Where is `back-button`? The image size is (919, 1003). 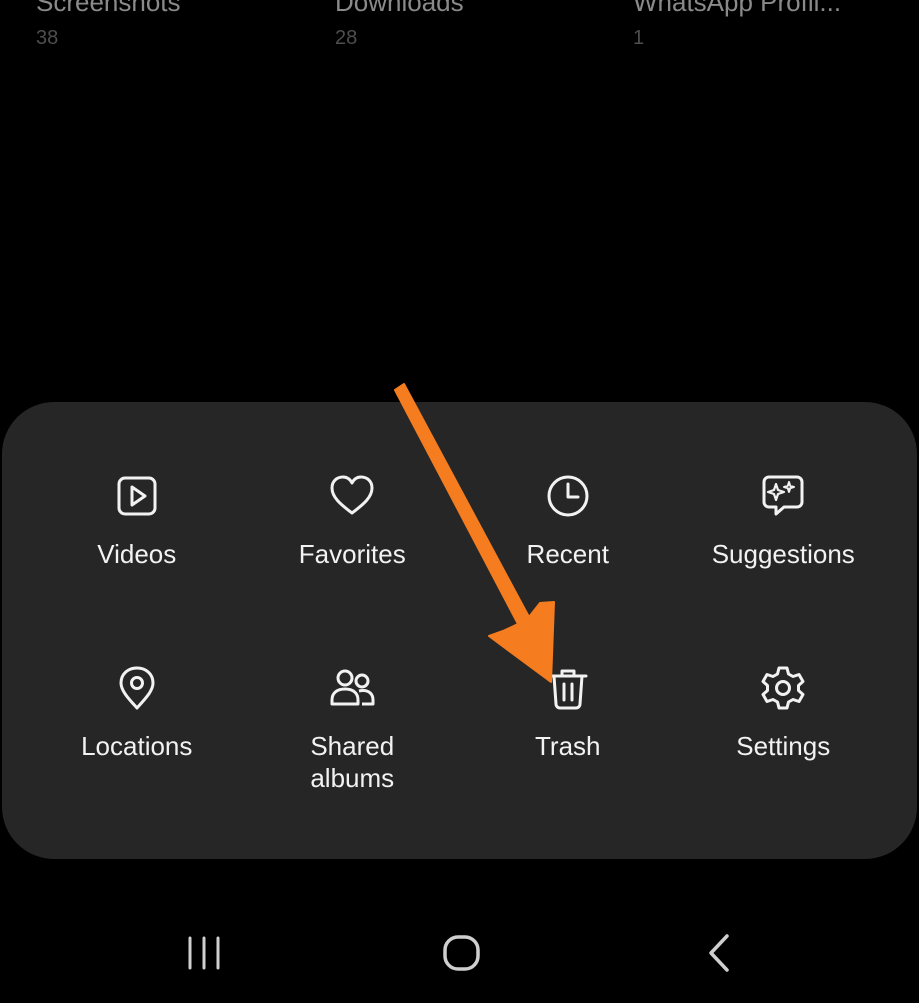
back-button is located at coordinates (718, 953).